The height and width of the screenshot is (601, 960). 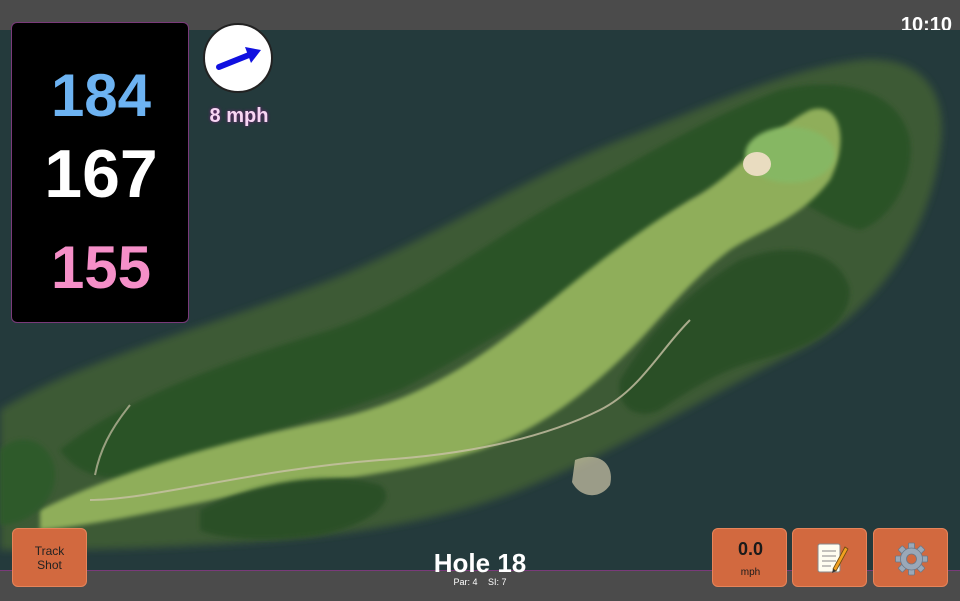 What do you see at coordinates (101, 95) in the screenshot?
I see `distance-back-of-green: 184` at bounding box center [101, 95].